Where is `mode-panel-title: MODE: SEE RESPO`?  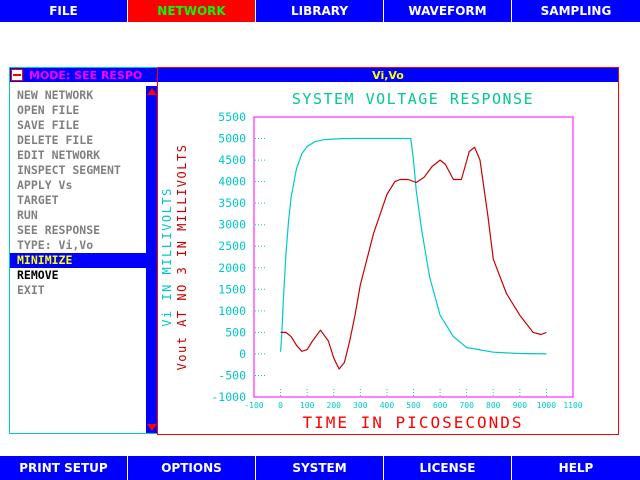 mode-panel-title: MODE: SEE RESPO is located at coordinates (86, 75).